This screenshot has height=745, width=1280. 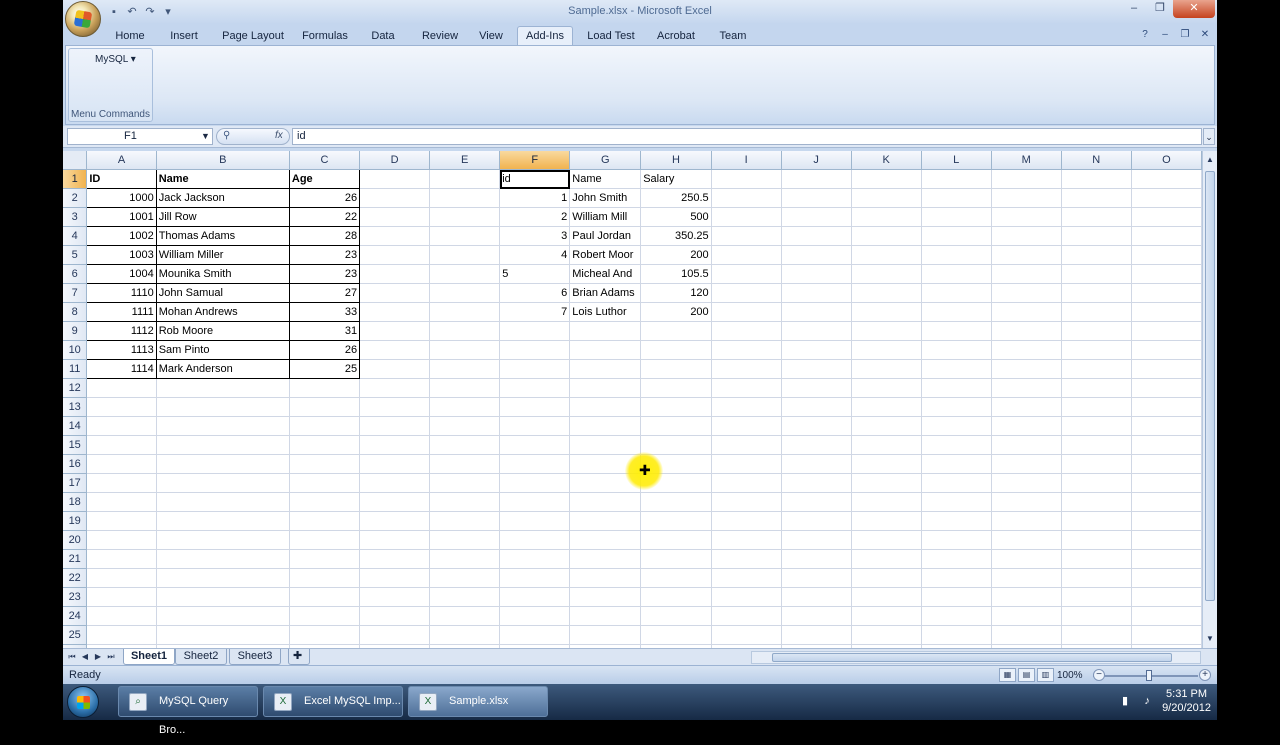 What do you see at coordinates (75, 445) in the screenshot?
I see `row-header: 15` at bounding box center [75, 445].